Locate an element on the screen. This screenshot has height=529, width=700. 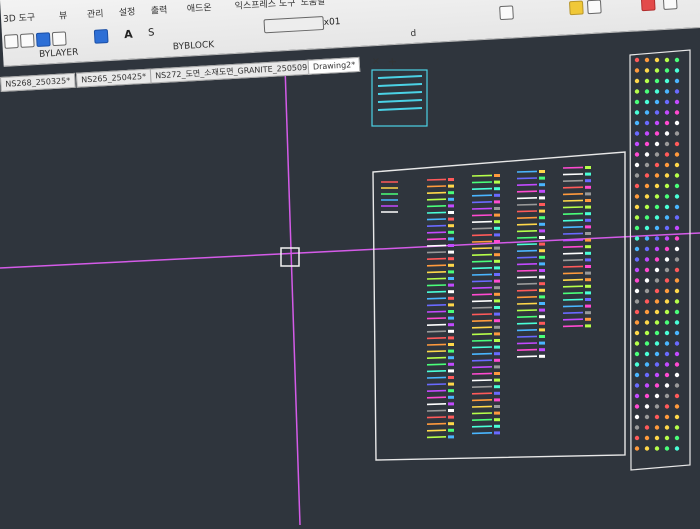
lightbulb-icon is located at coordinates (576, 8).